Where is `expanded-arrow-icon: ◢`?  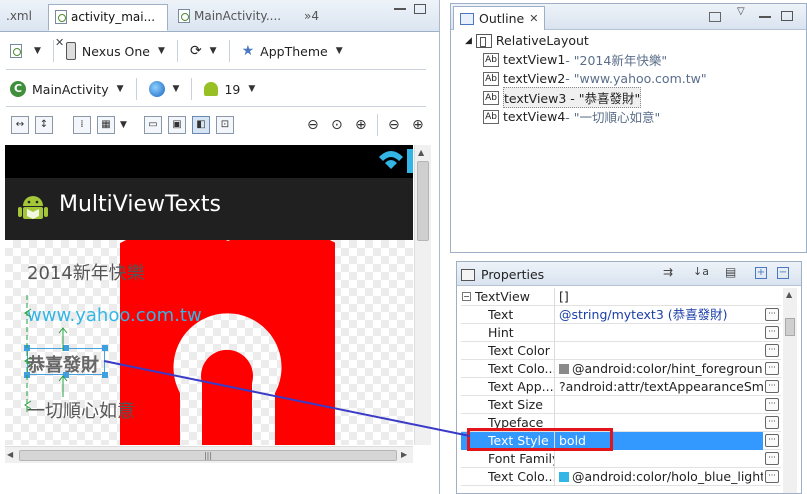
expanded-arrow-icon: ◢ is located at coordinates (468, 41).